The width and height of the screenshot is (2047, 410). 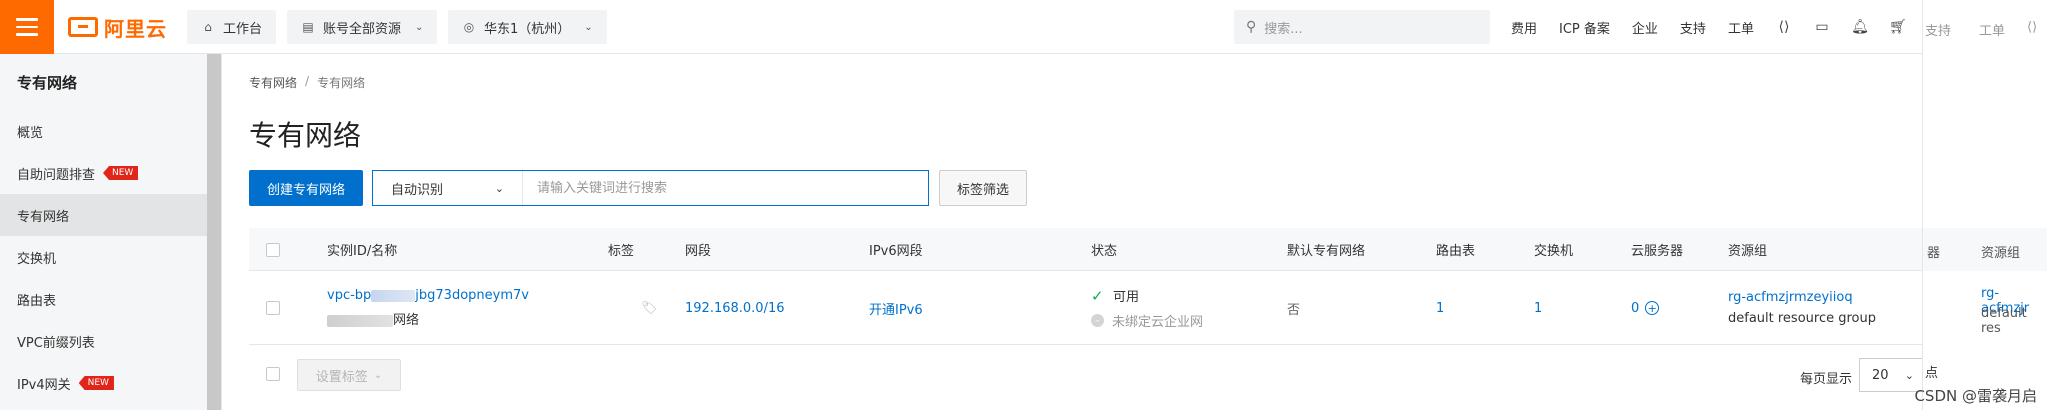 I want to click on top-link-icp: ICP 备案, so click(x=1584, y=27).